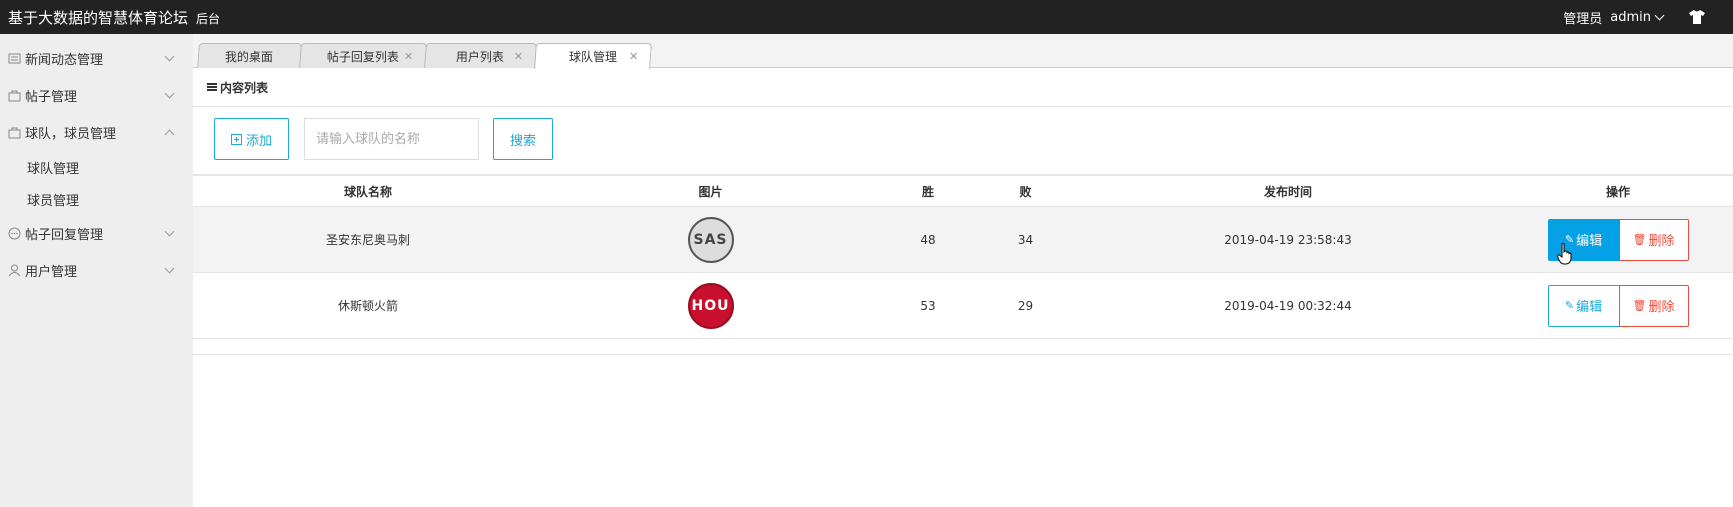 The height and width of the screenshot is (507, 1733). What do you see at coordinates (212, 87) in the screenshot?
I see `list-icon` at bounding box center [212, 87].